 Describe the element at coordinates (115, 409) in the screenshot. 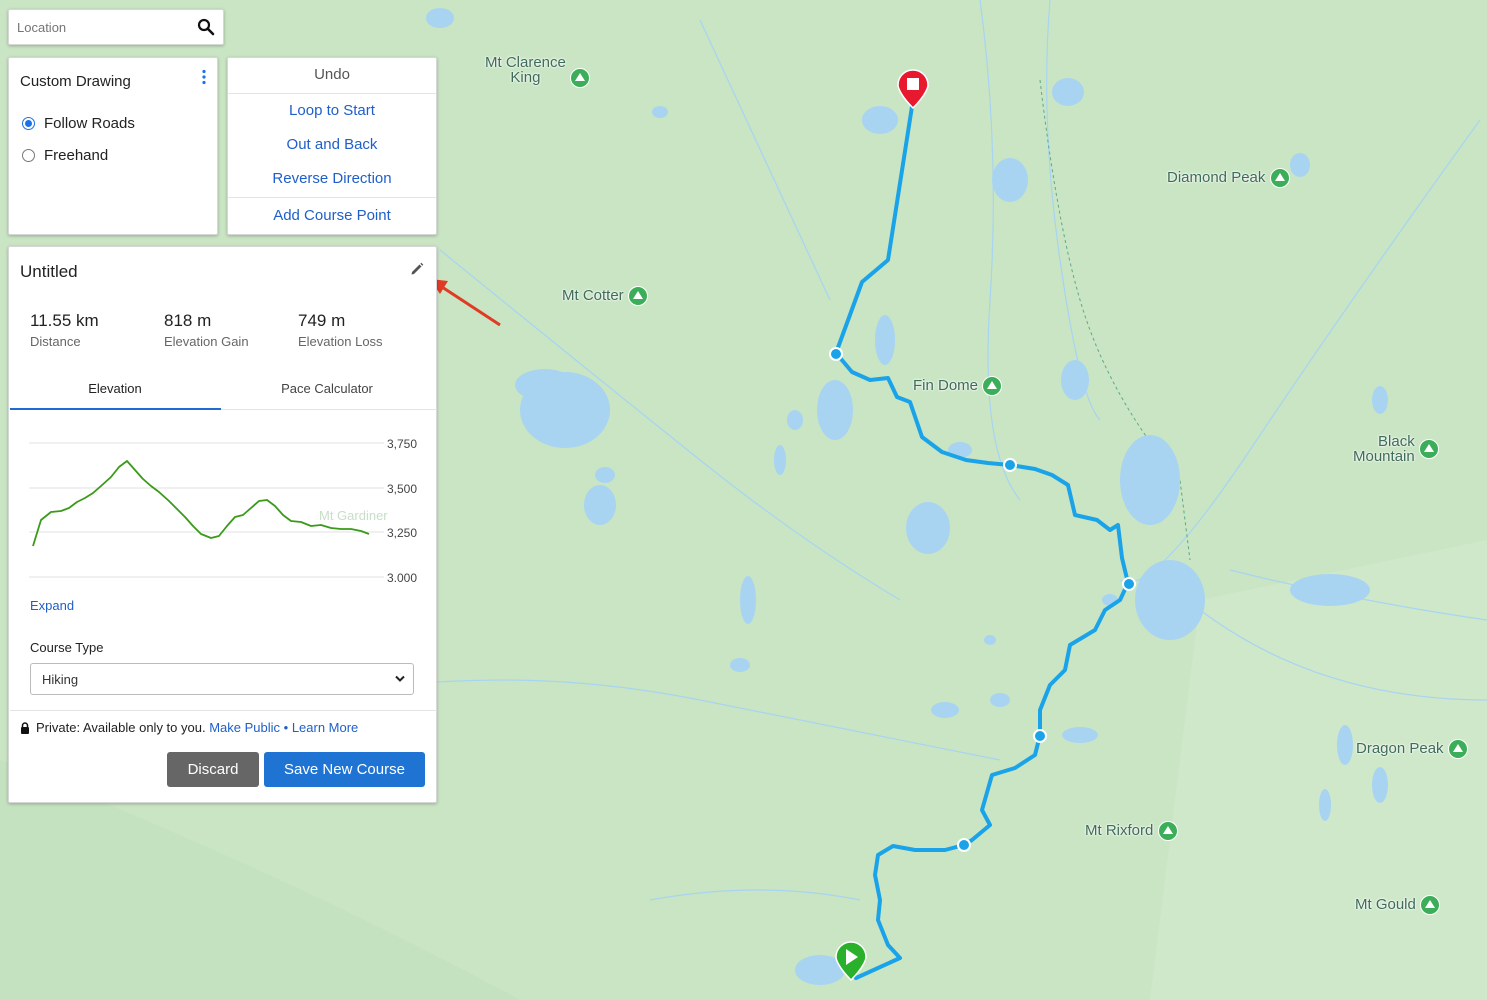

I see `active-tab-indicator` at that location.